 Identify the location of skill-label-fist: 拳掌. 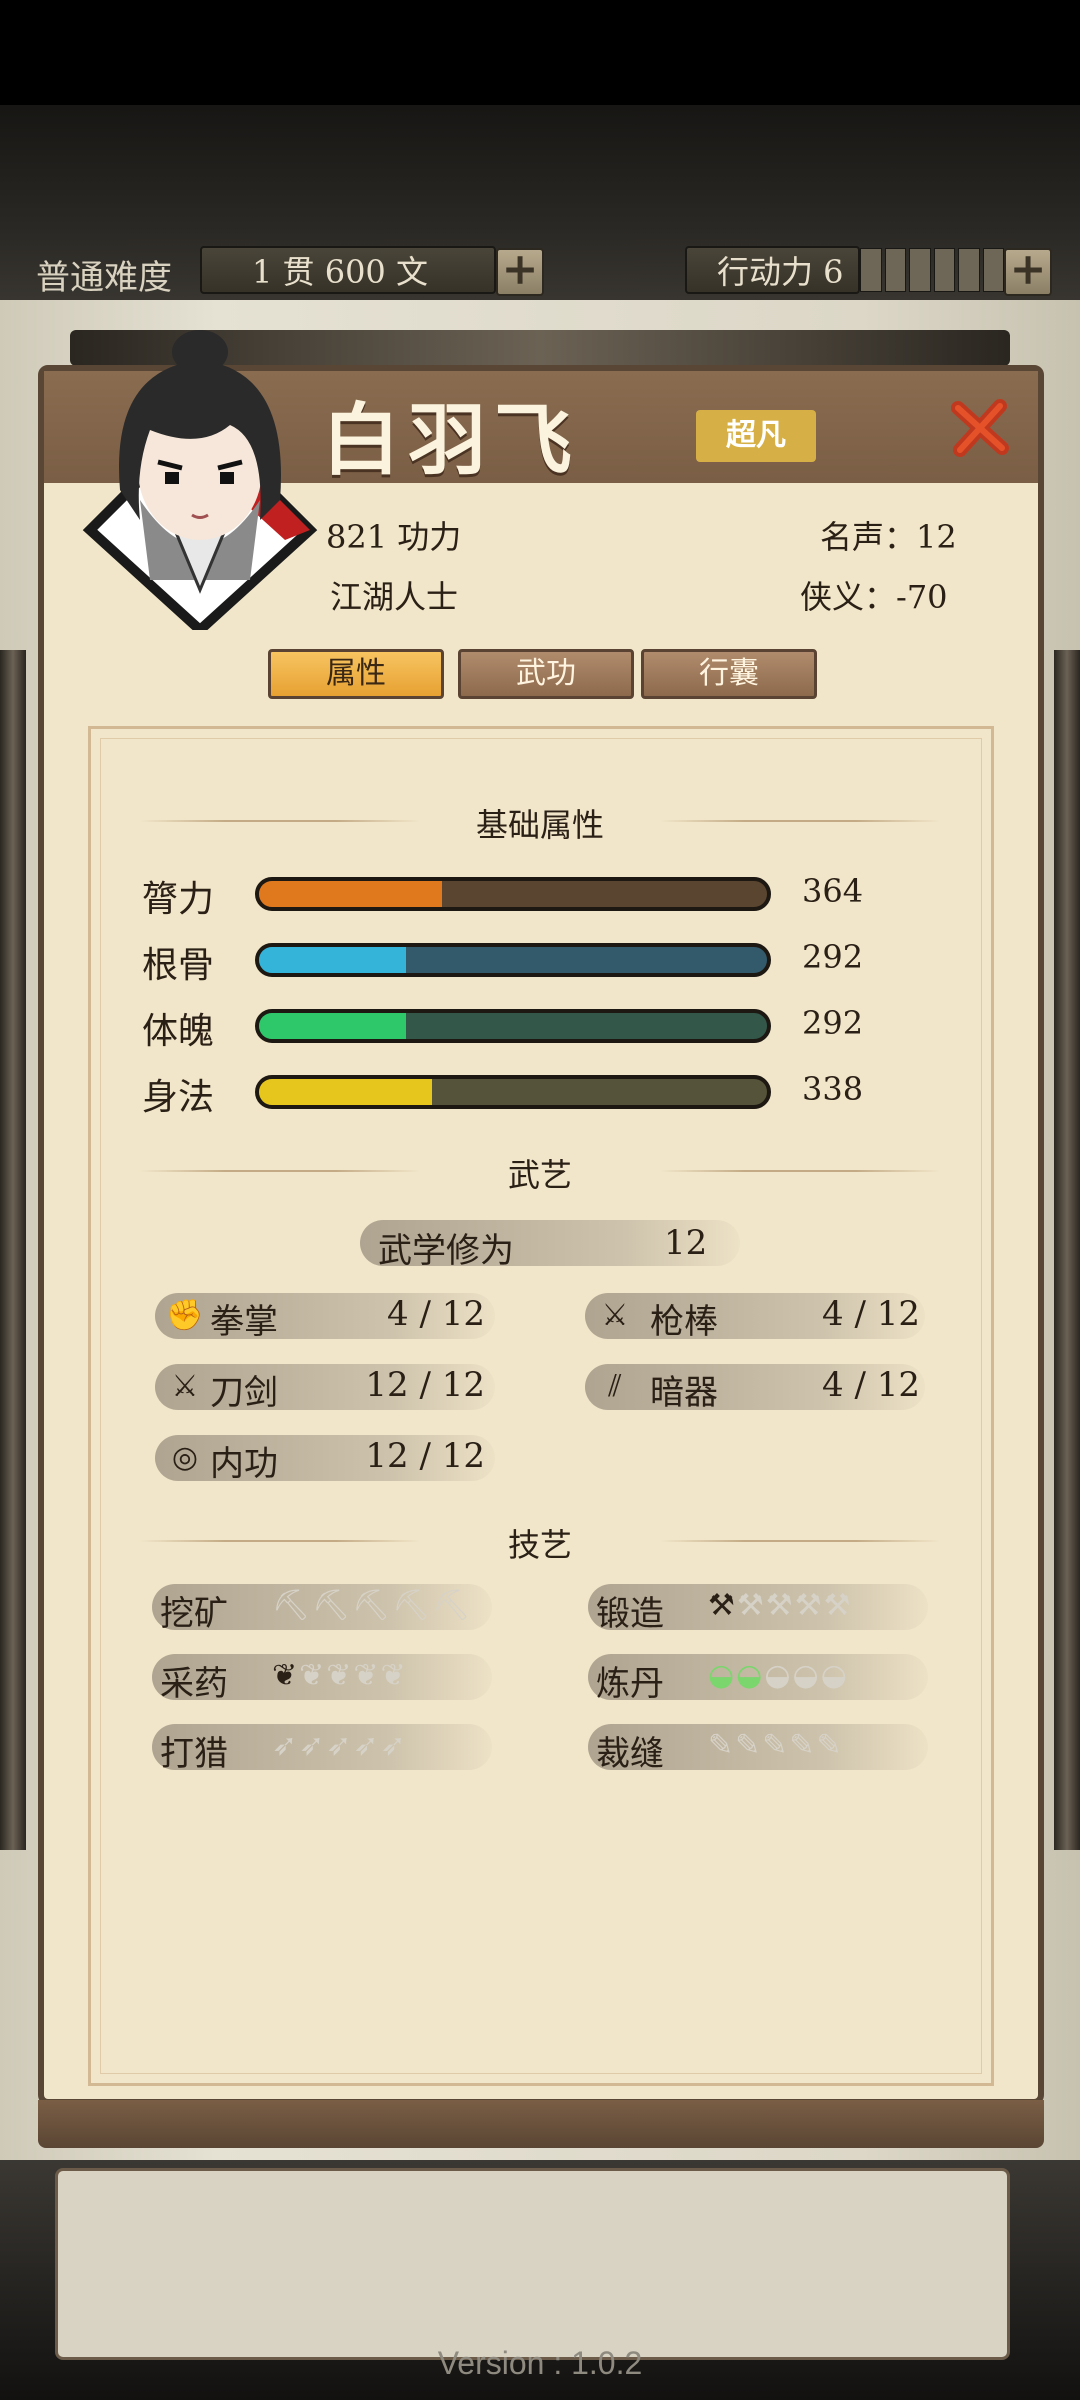
(244, 1322).